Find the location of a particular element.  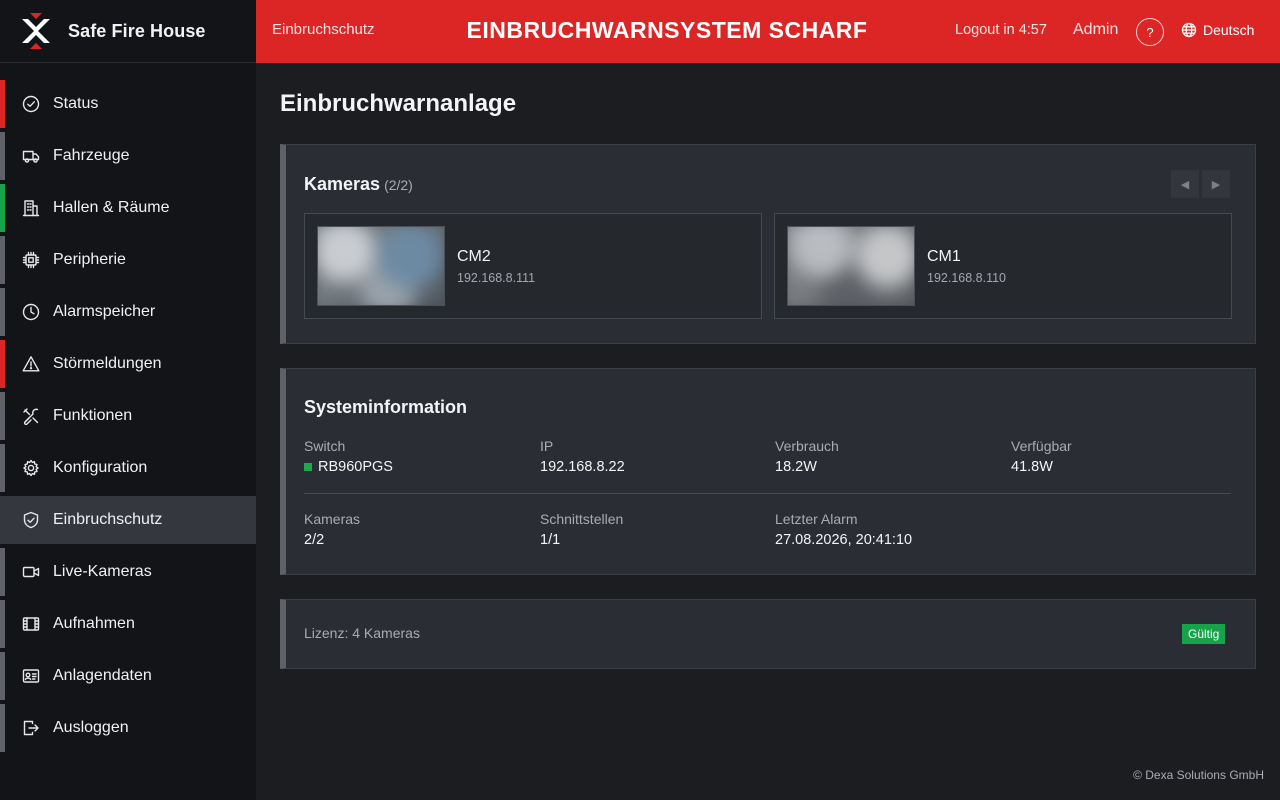

sidebar-item-störmeldungen: Störmeldungen is located at coordinates (128, 364).